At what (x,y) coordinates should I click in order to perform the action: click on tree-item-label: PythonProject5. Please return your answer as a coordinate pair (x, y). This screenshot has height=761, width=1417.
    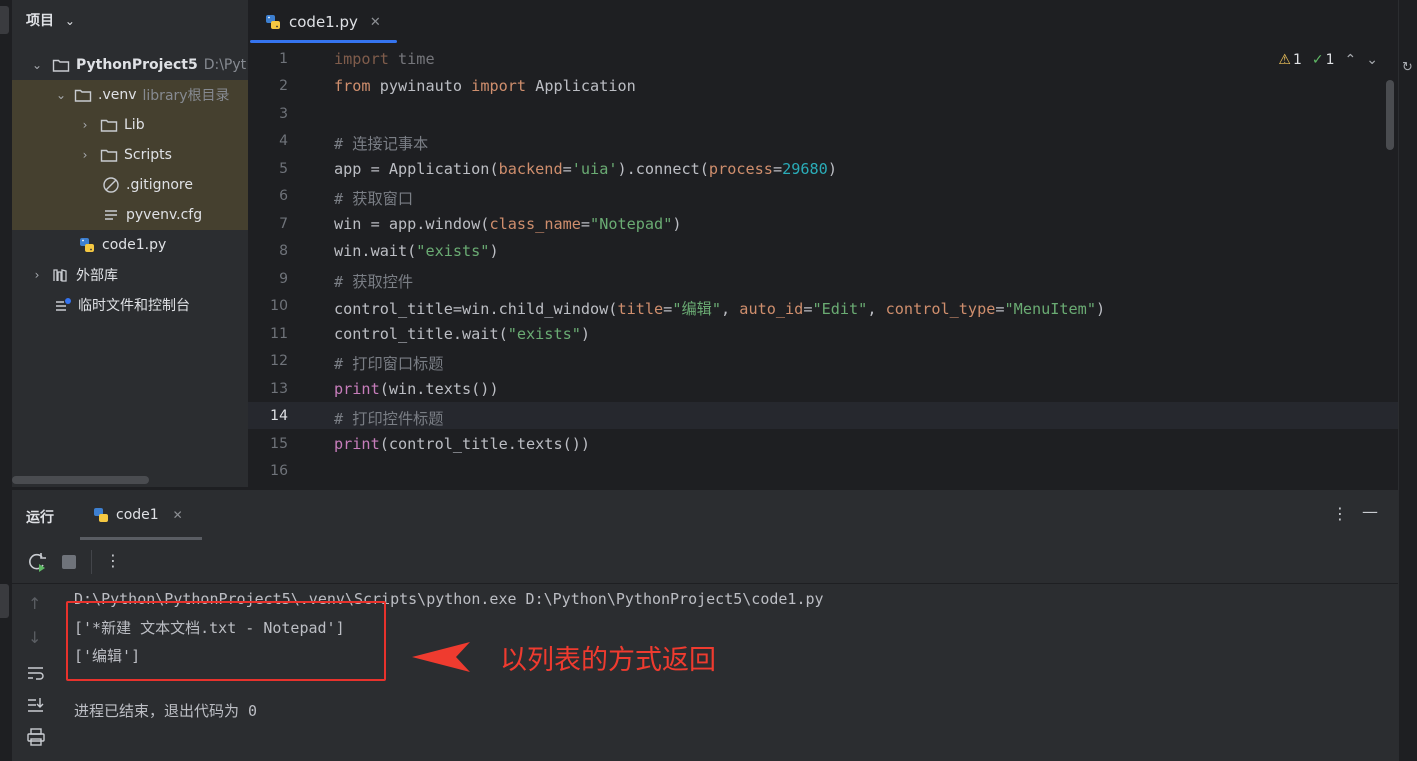
    Looking at the image, I should click on (137, 65).